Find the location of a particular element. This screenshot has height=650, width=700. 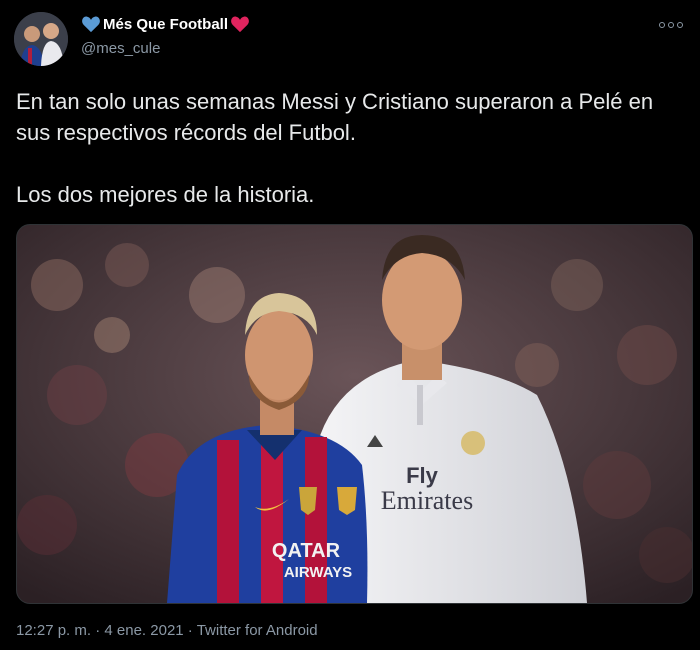

red-heart-icon is located at coordinates (240, 24).